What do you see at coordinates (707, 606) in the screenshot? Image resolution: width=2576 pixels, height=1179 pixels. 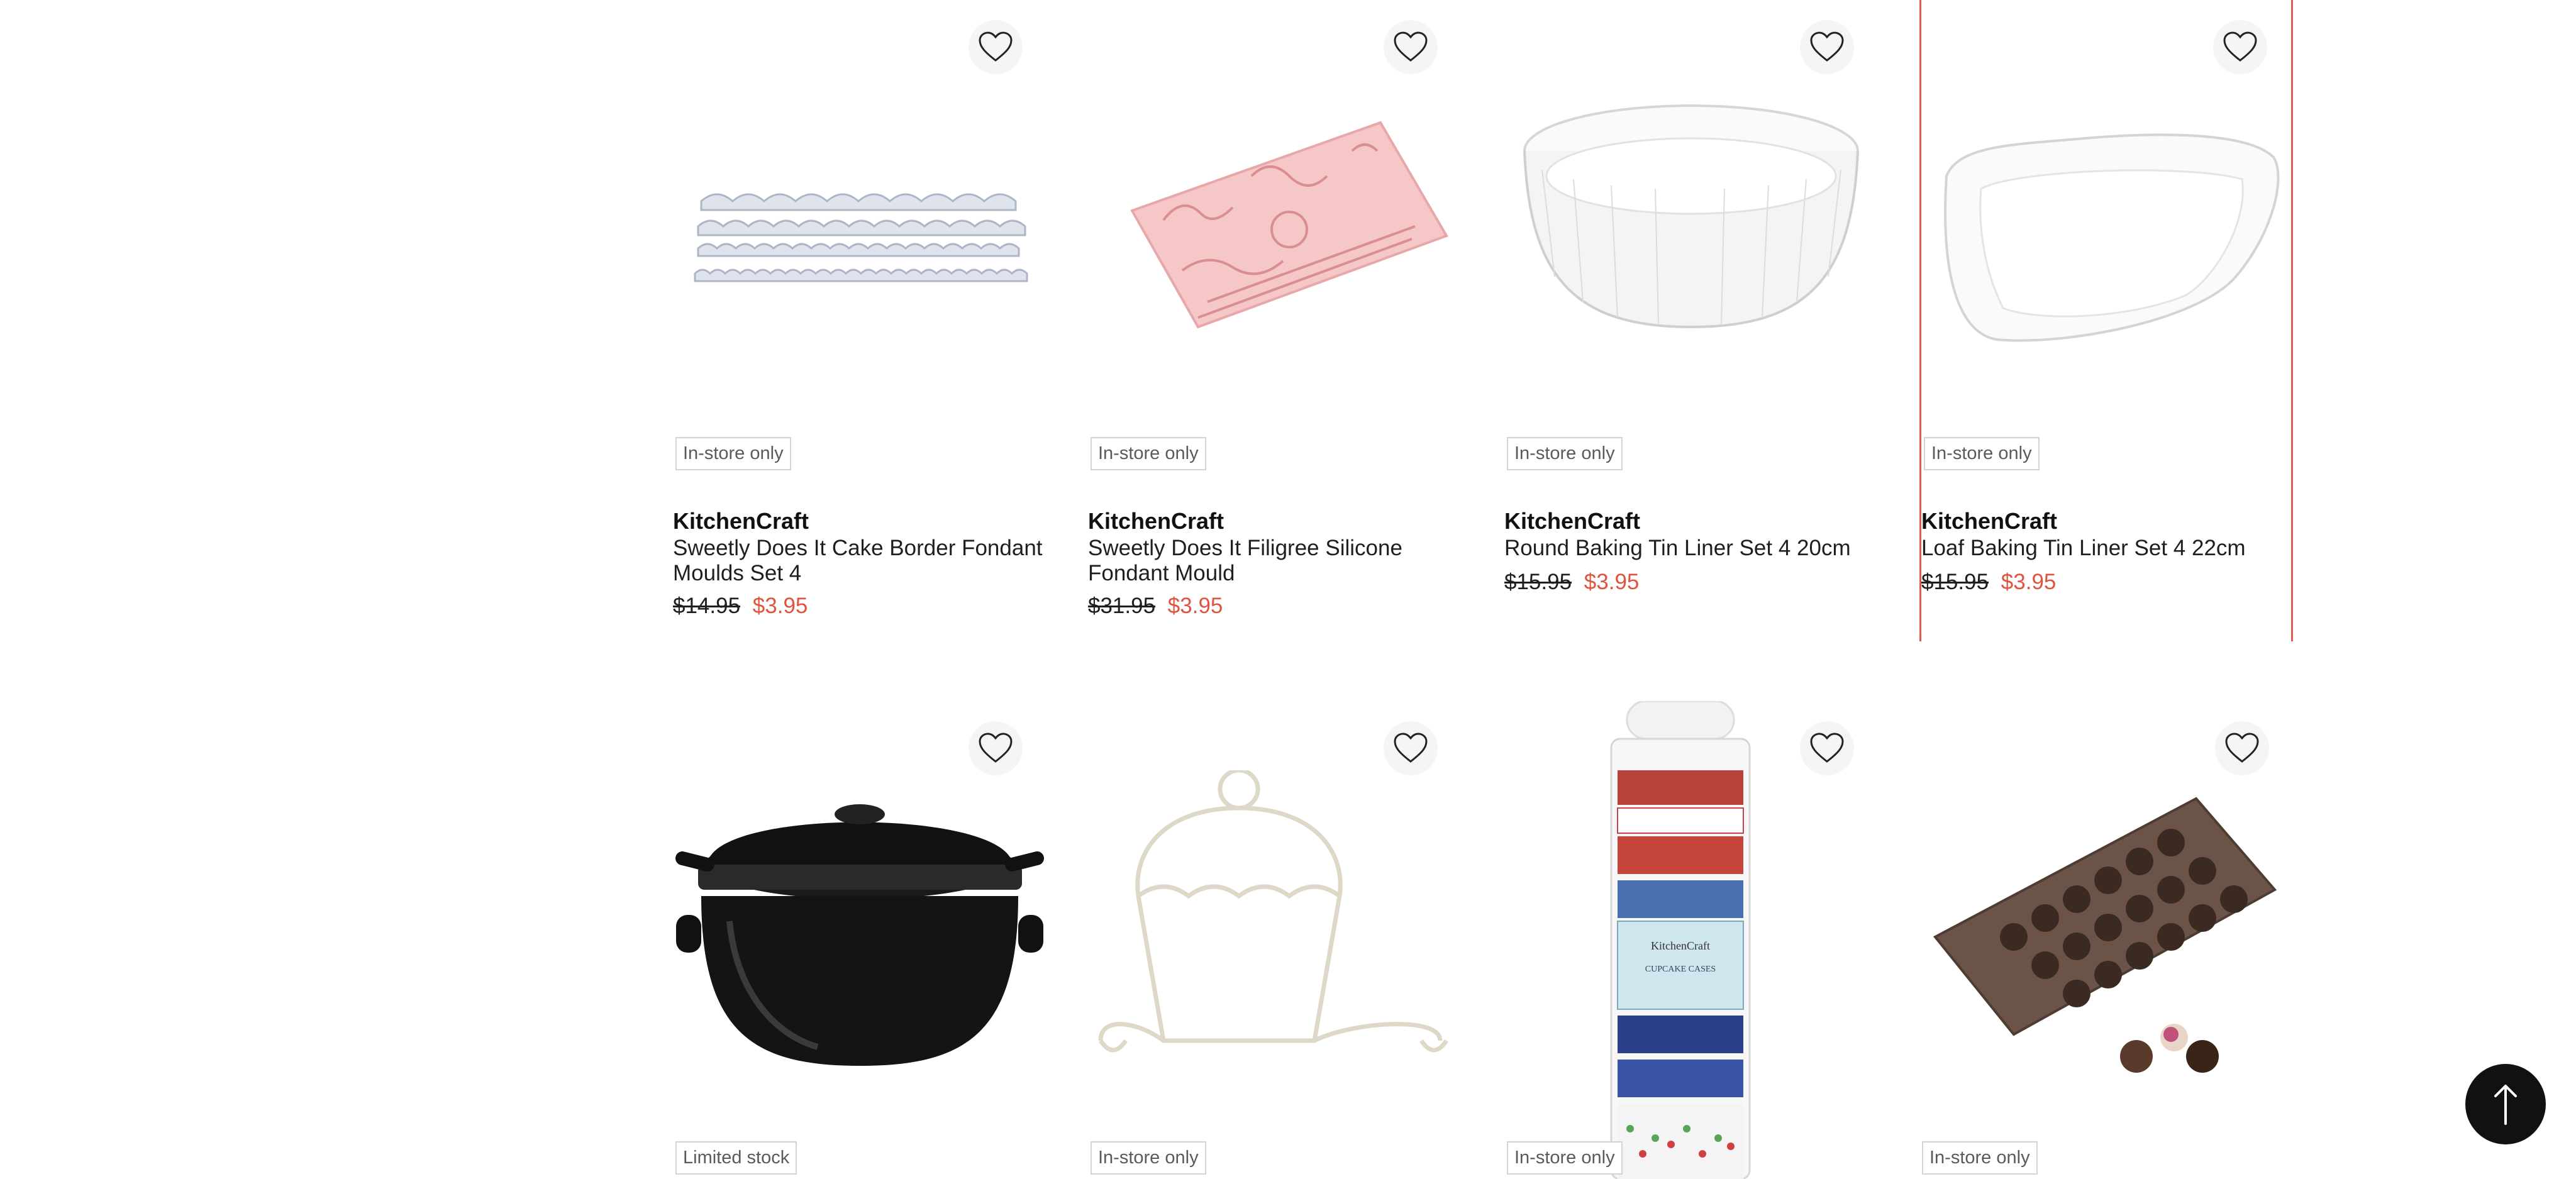 I see `was-price: $14.95` at bounding box center [707, 606].